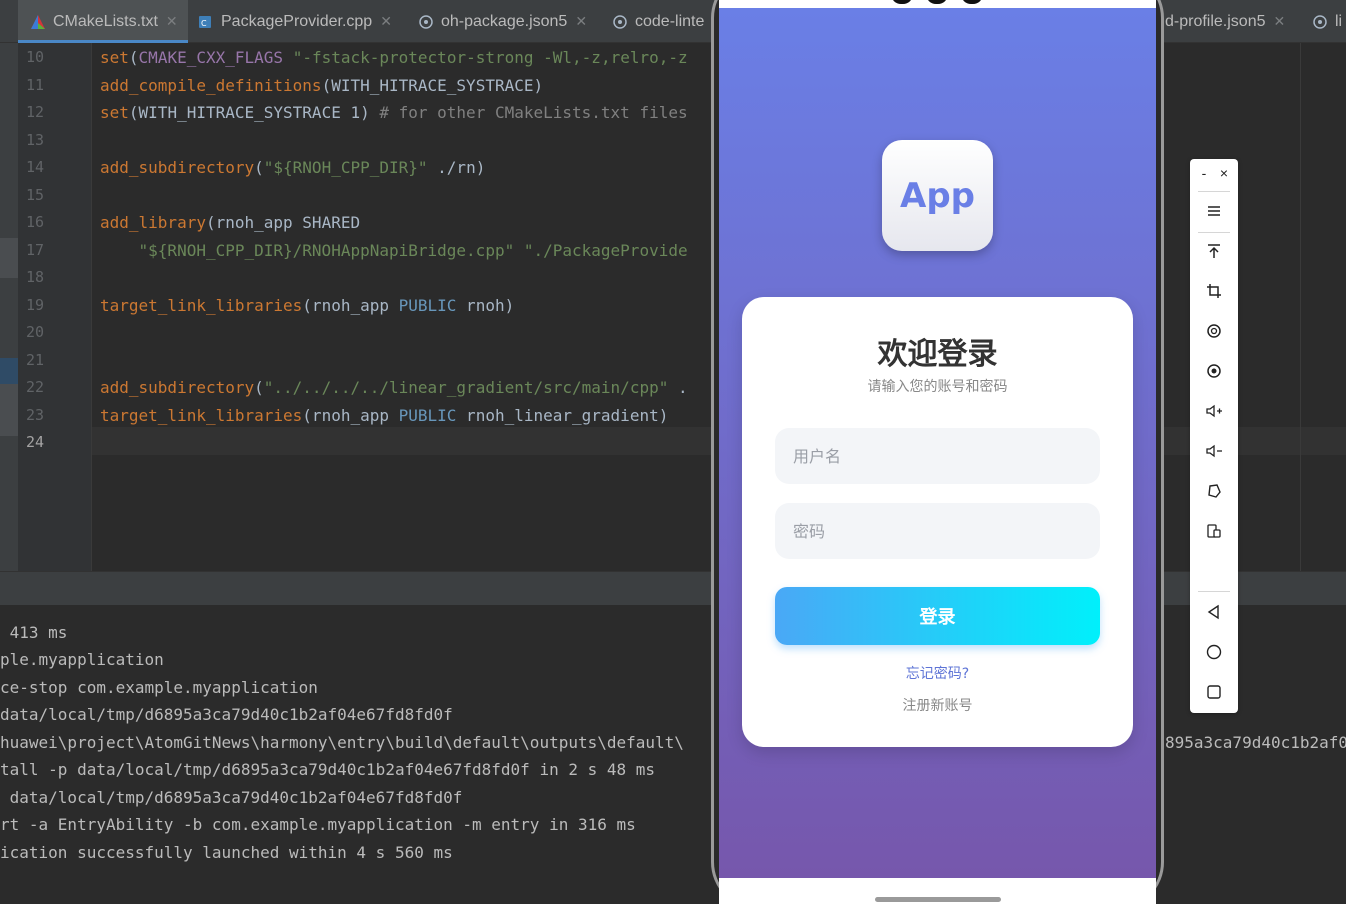 The image size is (1346, 904). Describe the element at coordinates (35, 85) in the screenshot. I see `line-number: 11` at that location.